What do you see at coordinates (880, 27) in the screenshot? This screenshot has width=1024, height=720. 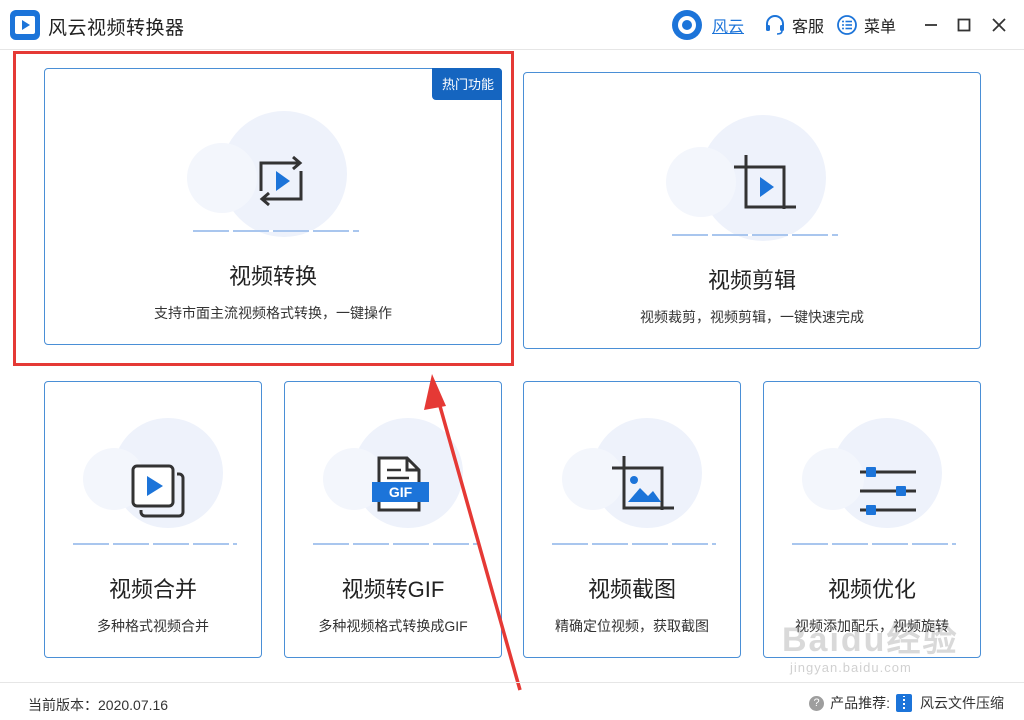 I see `menu-label: 菜单` at bounding box center [880, 27].